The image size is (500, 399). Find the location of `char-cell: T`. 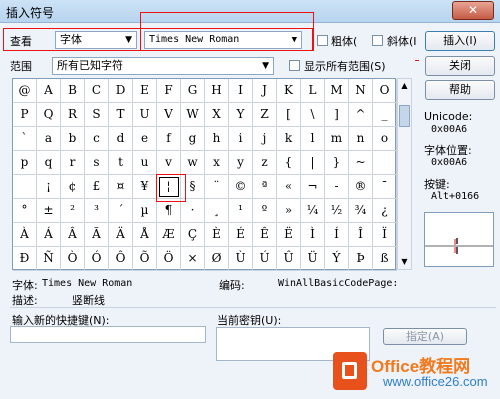

char-cell: T is located at coordinates (121, 115).